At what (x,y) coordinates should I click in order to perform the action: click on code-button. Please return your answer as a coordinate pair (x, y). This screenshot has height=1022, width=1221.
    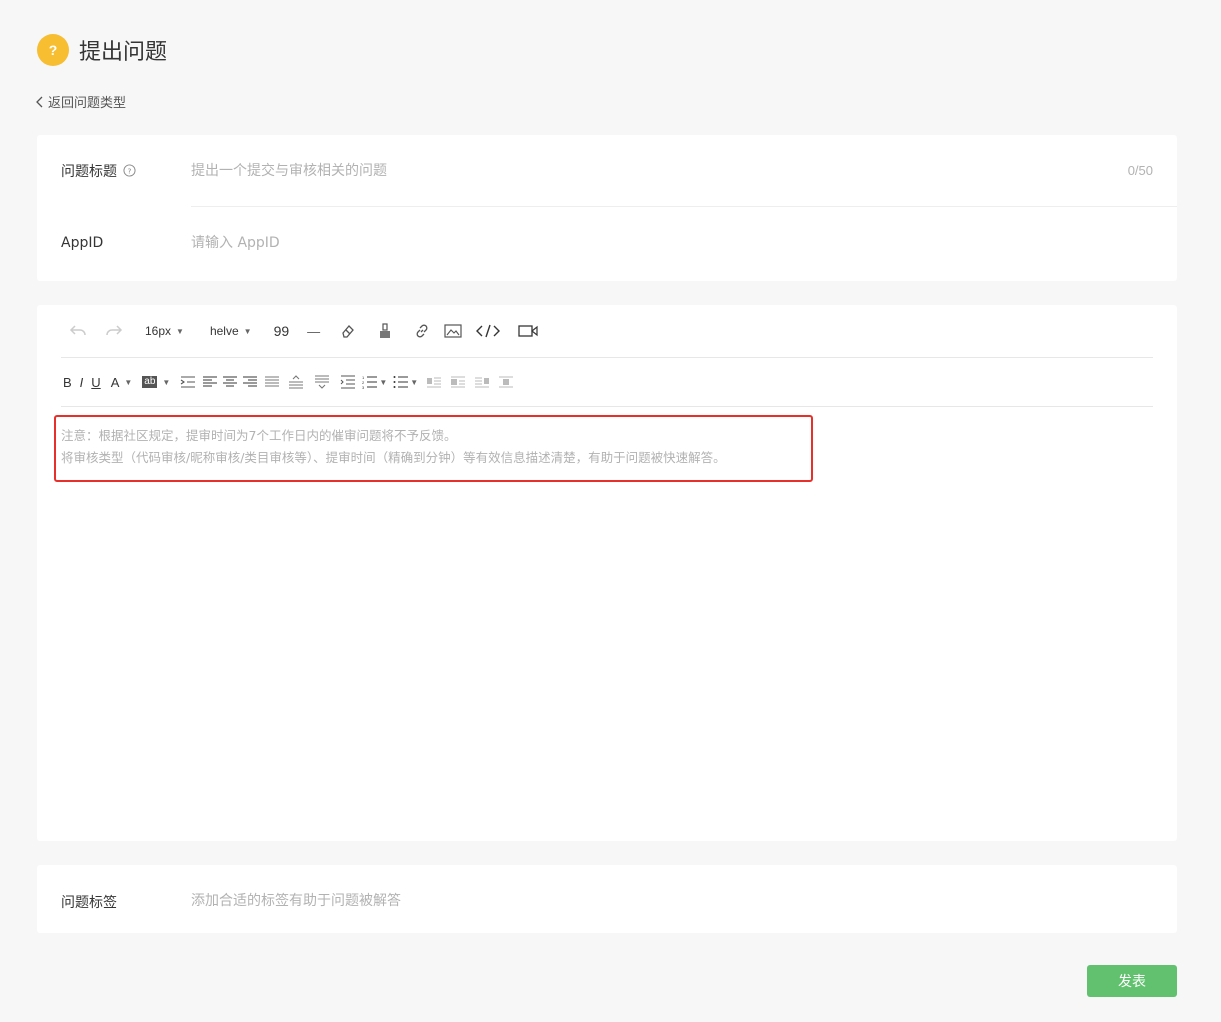
    Looking at the image, I should click on (488, 331).